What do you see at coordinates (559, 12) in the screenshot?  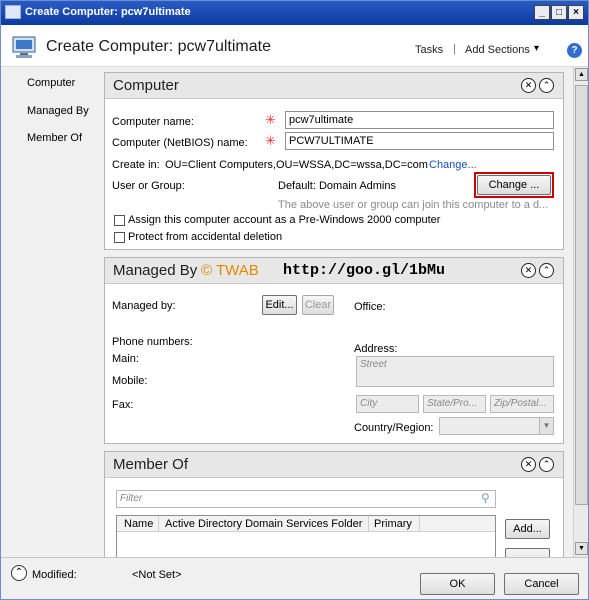 I see `maximize-button: □` at bounding box center [559, 12].